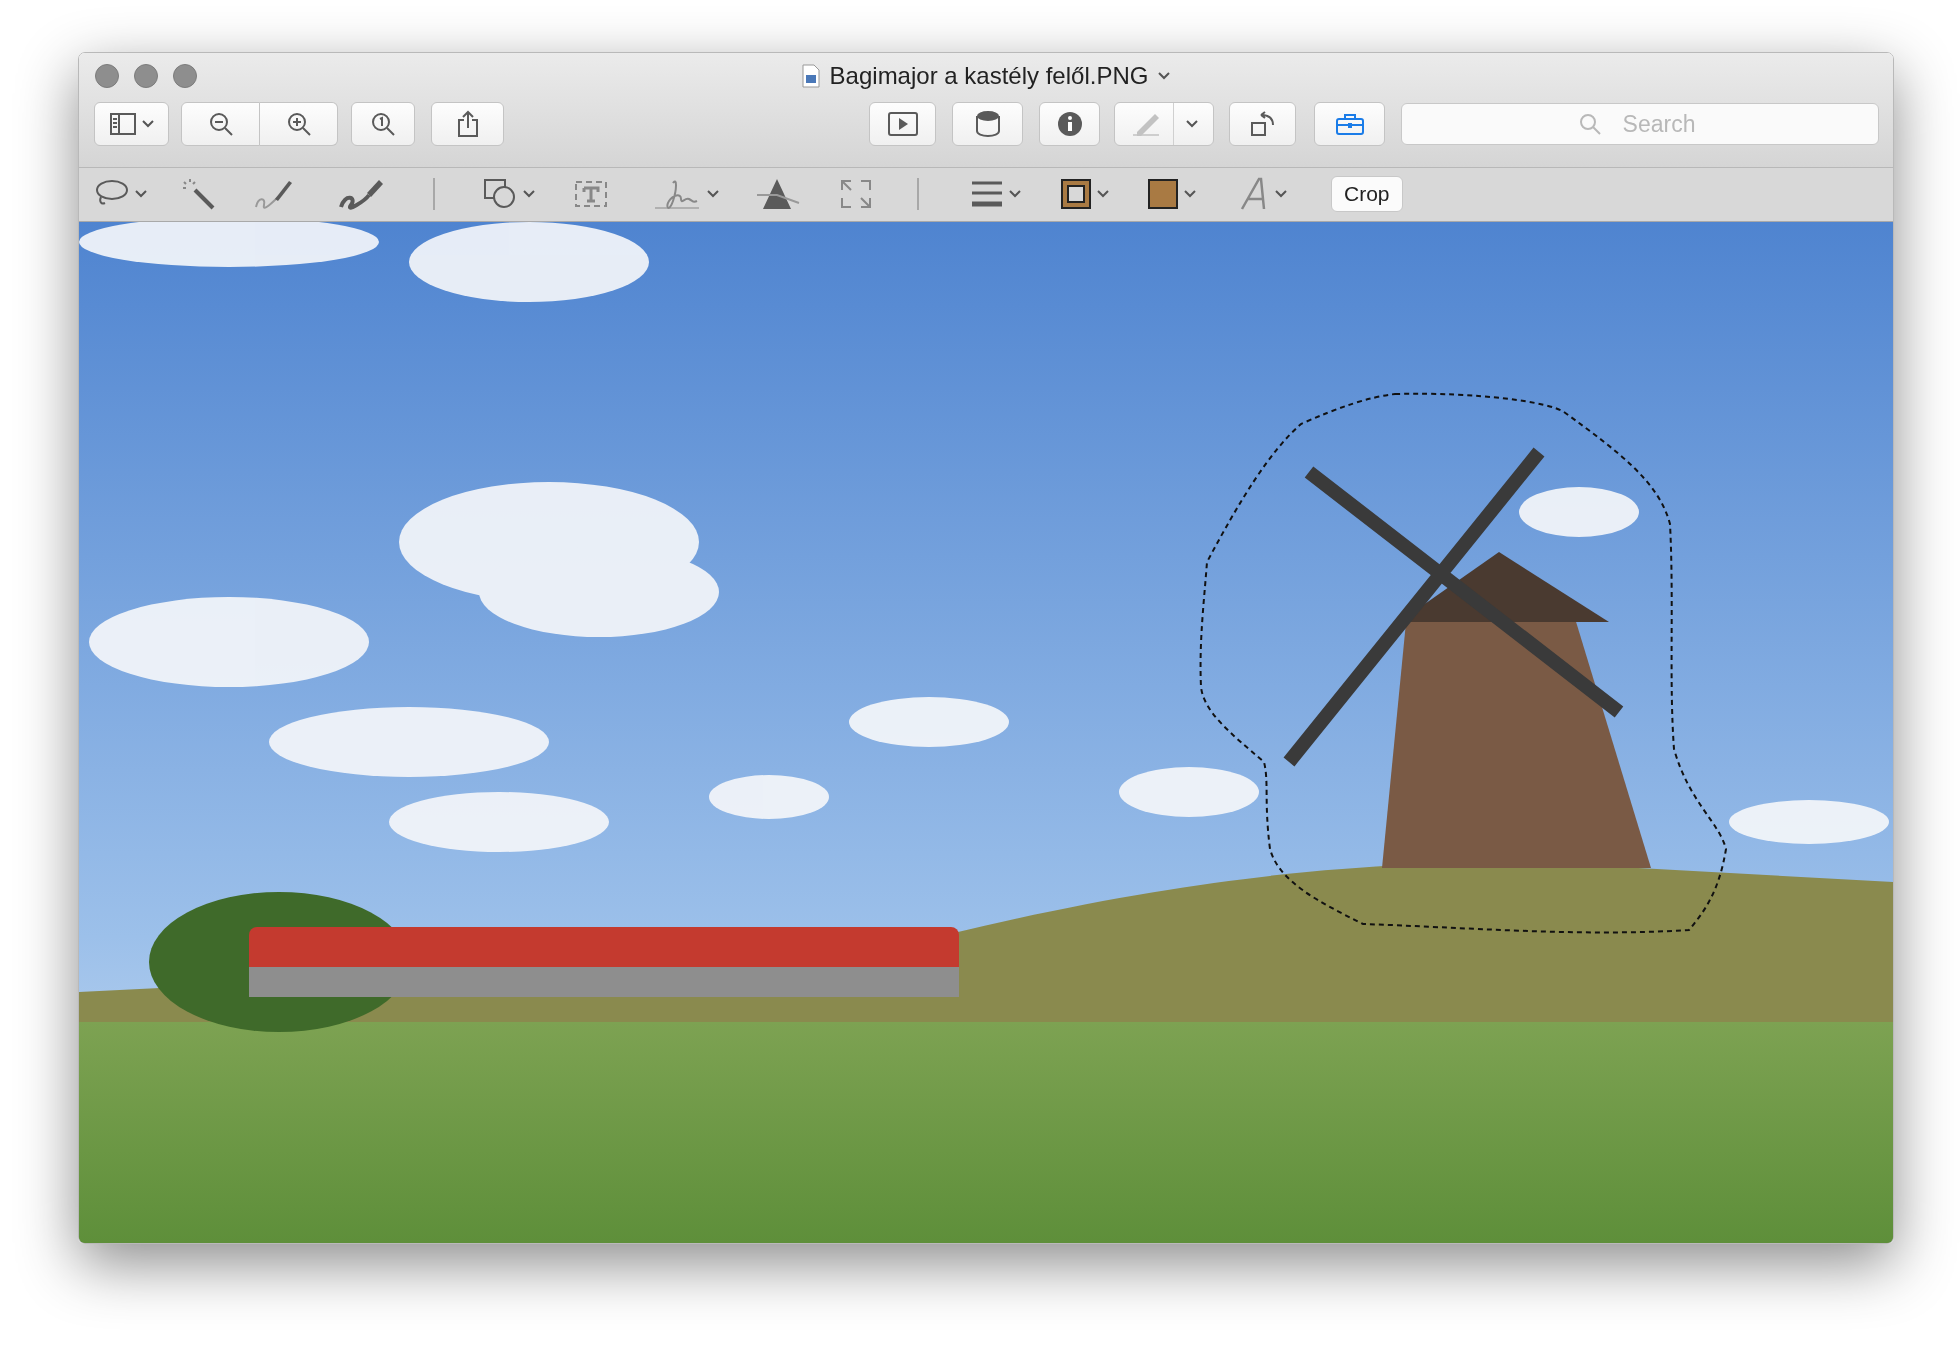  What do you see at coordinates (1367, 194) in the screenshot?
I see `crop-button: Crop` at bounding box center [1367, 194].